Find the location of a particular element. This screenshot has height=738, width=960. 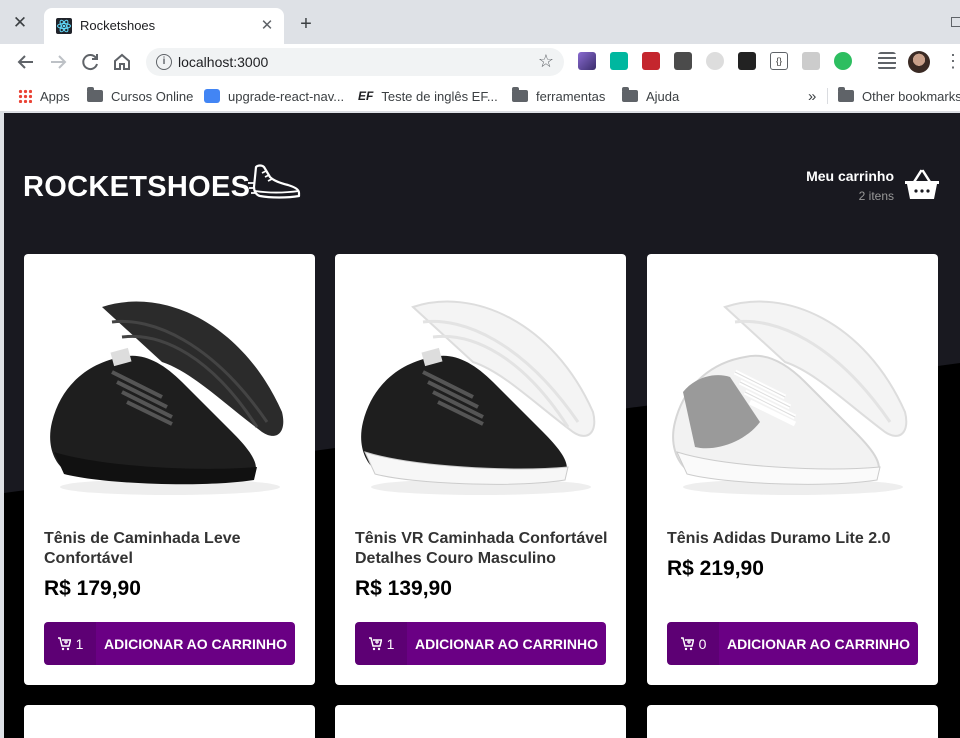

back-arrow-icon is located at coordinates (26, 62).